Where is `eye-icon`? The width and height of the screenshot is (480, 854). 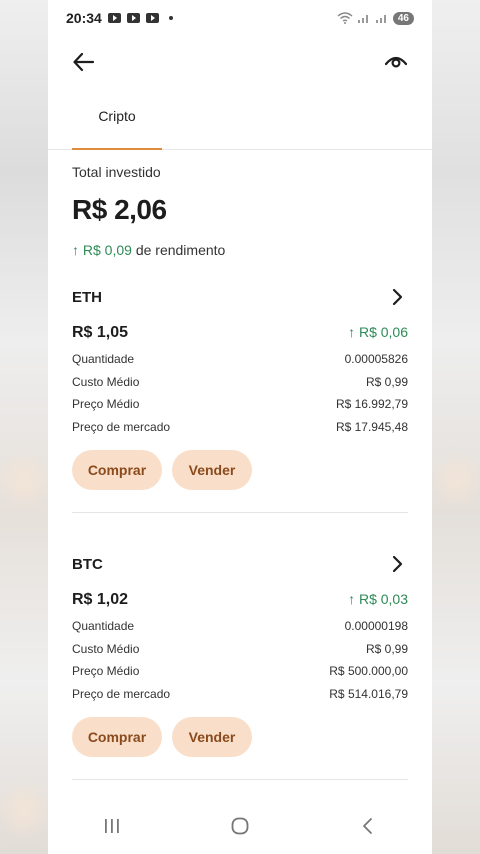 eye-icon is located at coordinates (396, 62).